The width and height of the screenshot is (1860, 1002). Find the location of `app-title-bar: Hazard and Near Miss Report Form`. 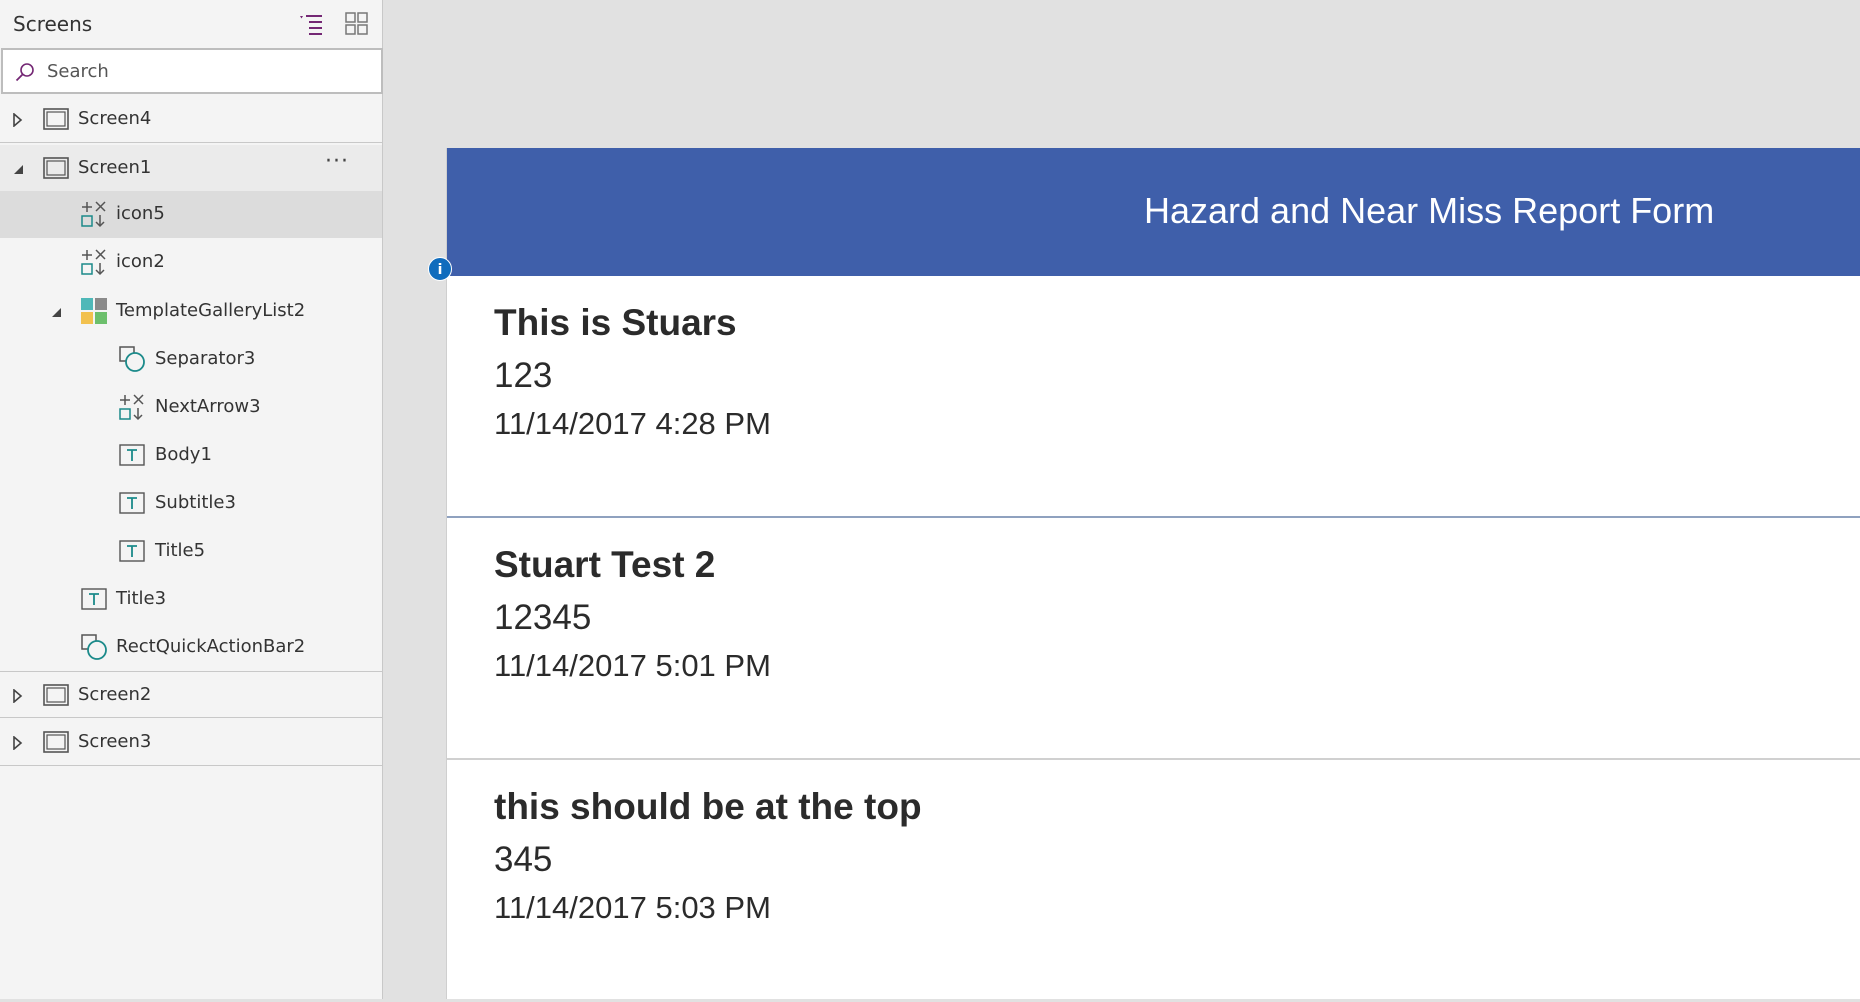

app-title-bar: Hazard and Near Miss Report Form is located at coordinates (1153, 212).